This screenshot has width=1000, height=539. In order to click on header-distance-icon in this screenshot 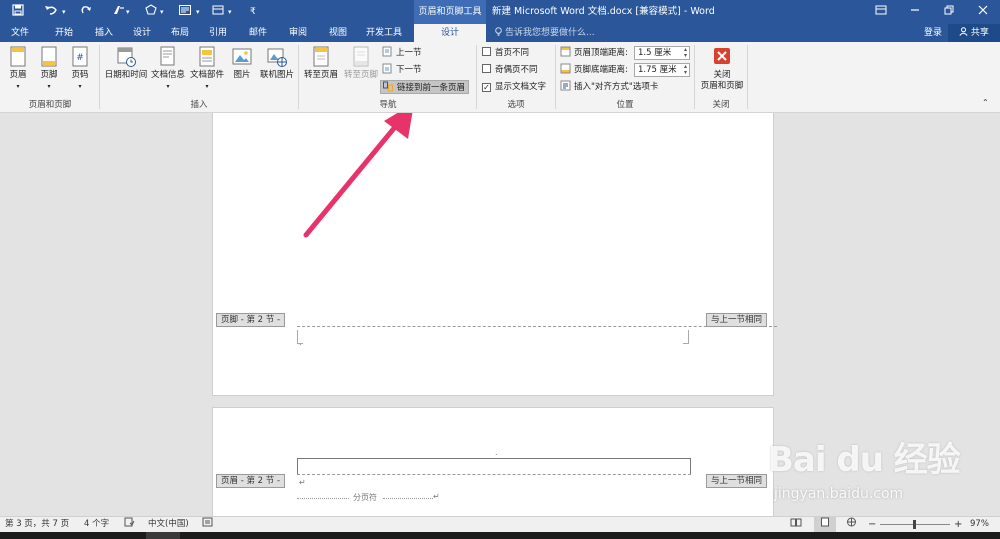, I will do `click(565, 51)`.